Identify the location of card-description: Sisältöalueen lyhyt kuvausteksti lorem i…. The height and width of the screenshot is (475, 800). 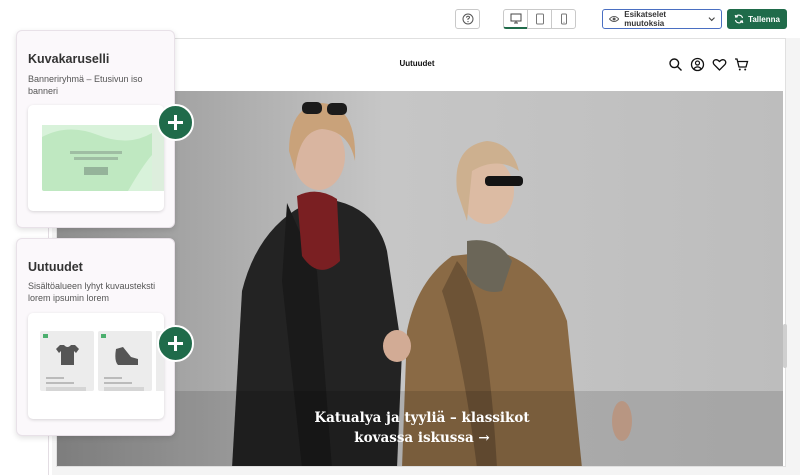
(92, 292).